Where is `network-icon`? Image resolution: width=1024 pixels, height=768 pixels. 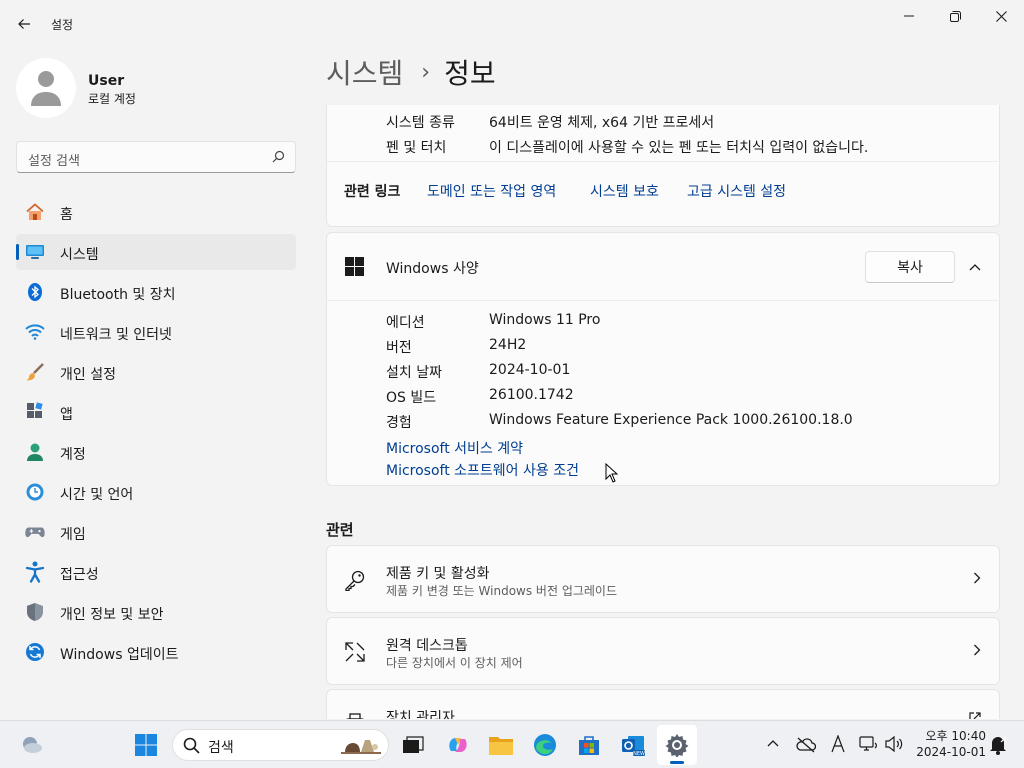 network-icon is located at coordinates (869, 744).